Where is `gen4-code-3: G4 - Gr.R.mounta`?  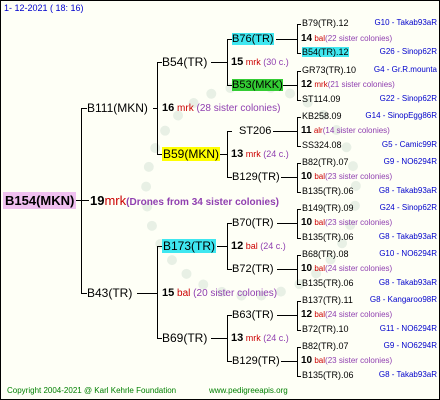 gen4-code-3: G4 - Gr.R.mounta is located at coordinates (405, 69).